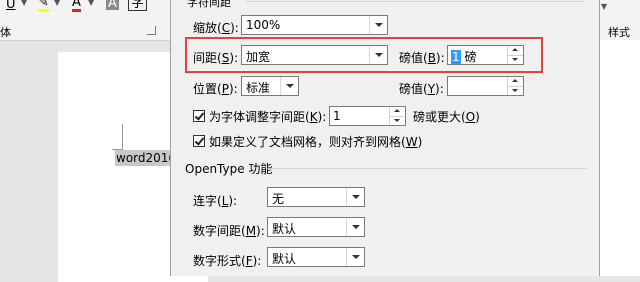 The width and height of the screenshot is (640, 282). Describe the element at coordinates (337, 116) in the screenshot. I see `kerning-value: 1` at that location.